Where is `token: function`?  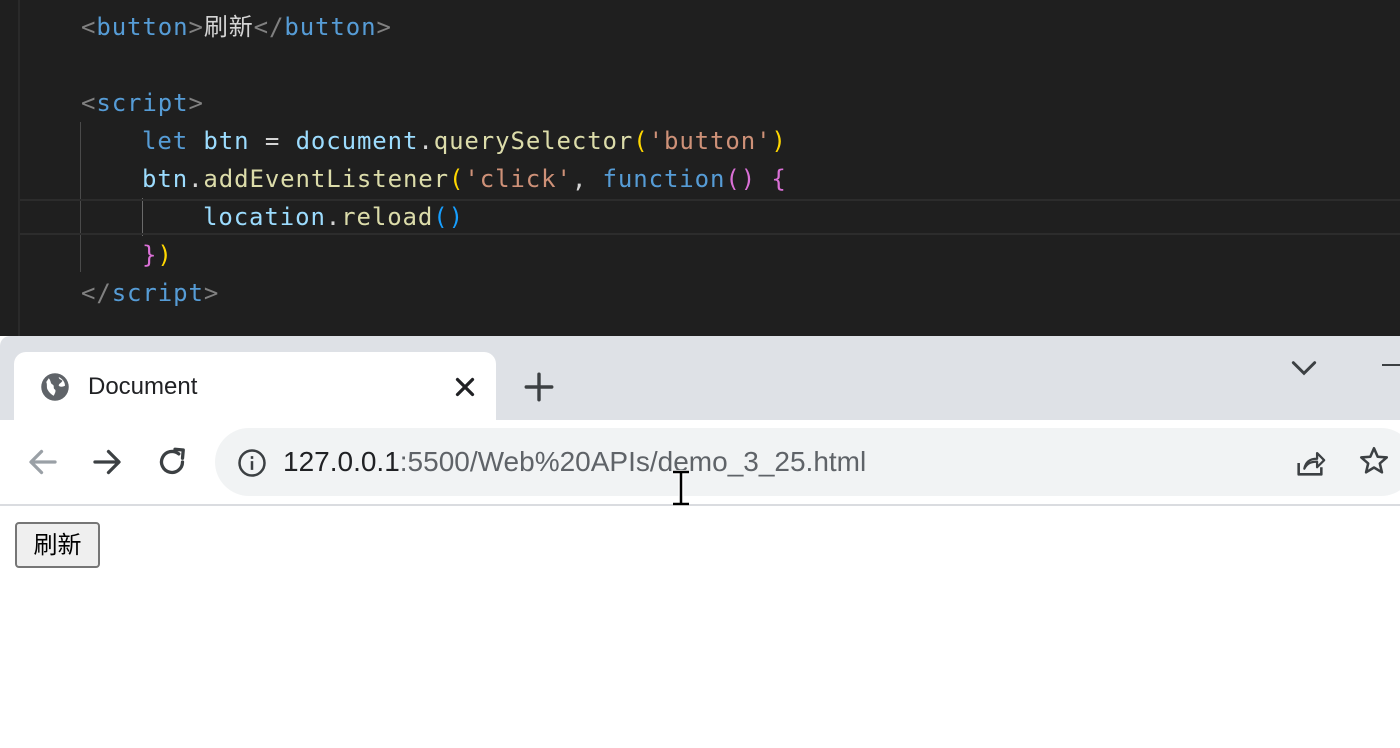
token: function is located at coordinates (664, 179).